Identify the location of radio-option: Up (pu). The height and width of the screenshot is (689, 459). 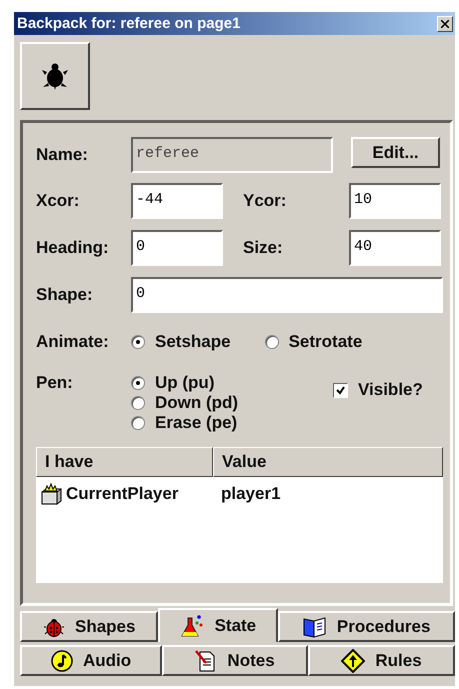
(232, 383).